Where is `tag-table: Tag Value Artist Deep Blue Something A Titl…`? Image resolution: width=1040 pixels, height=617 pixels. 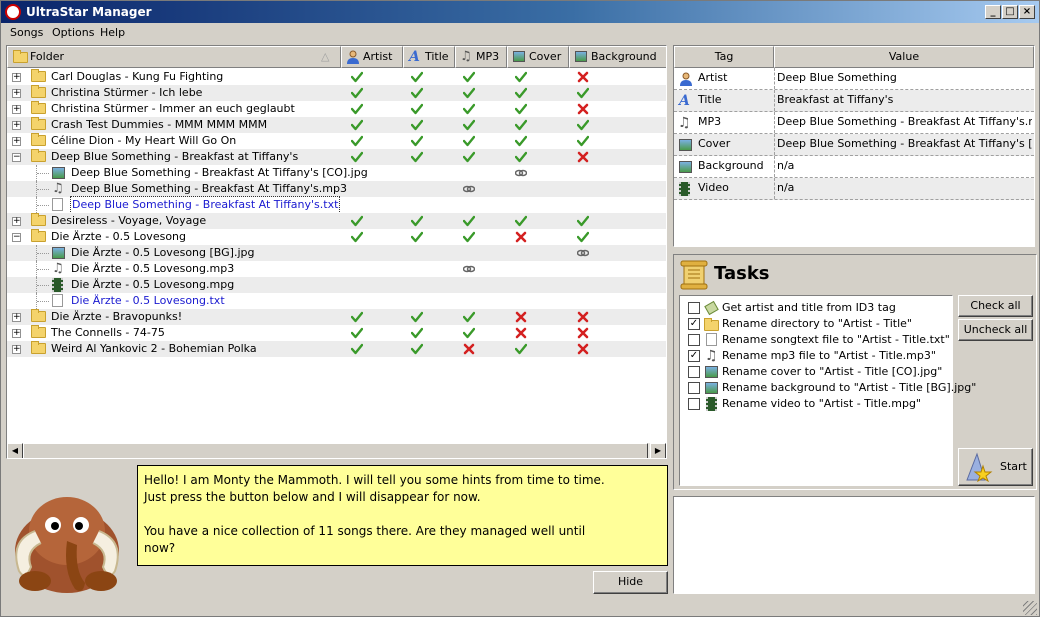 tag-table: Tag Value Artist Deep Blue Something A Titl… is located at coordinates (854, 146).